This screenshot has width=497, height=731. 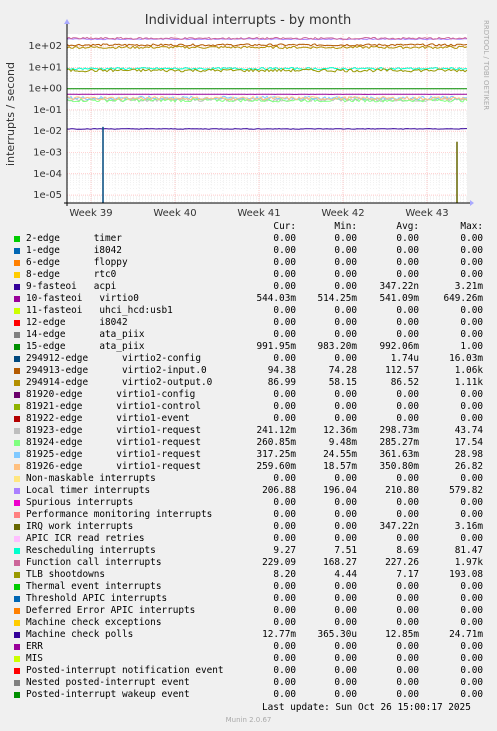 I want to click on legend-cur: 317.25m, so click(x=276, y=454).